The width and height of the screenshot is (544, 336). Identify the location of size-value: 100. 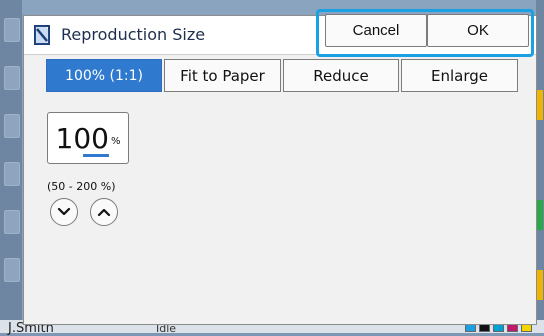
(82, 139).